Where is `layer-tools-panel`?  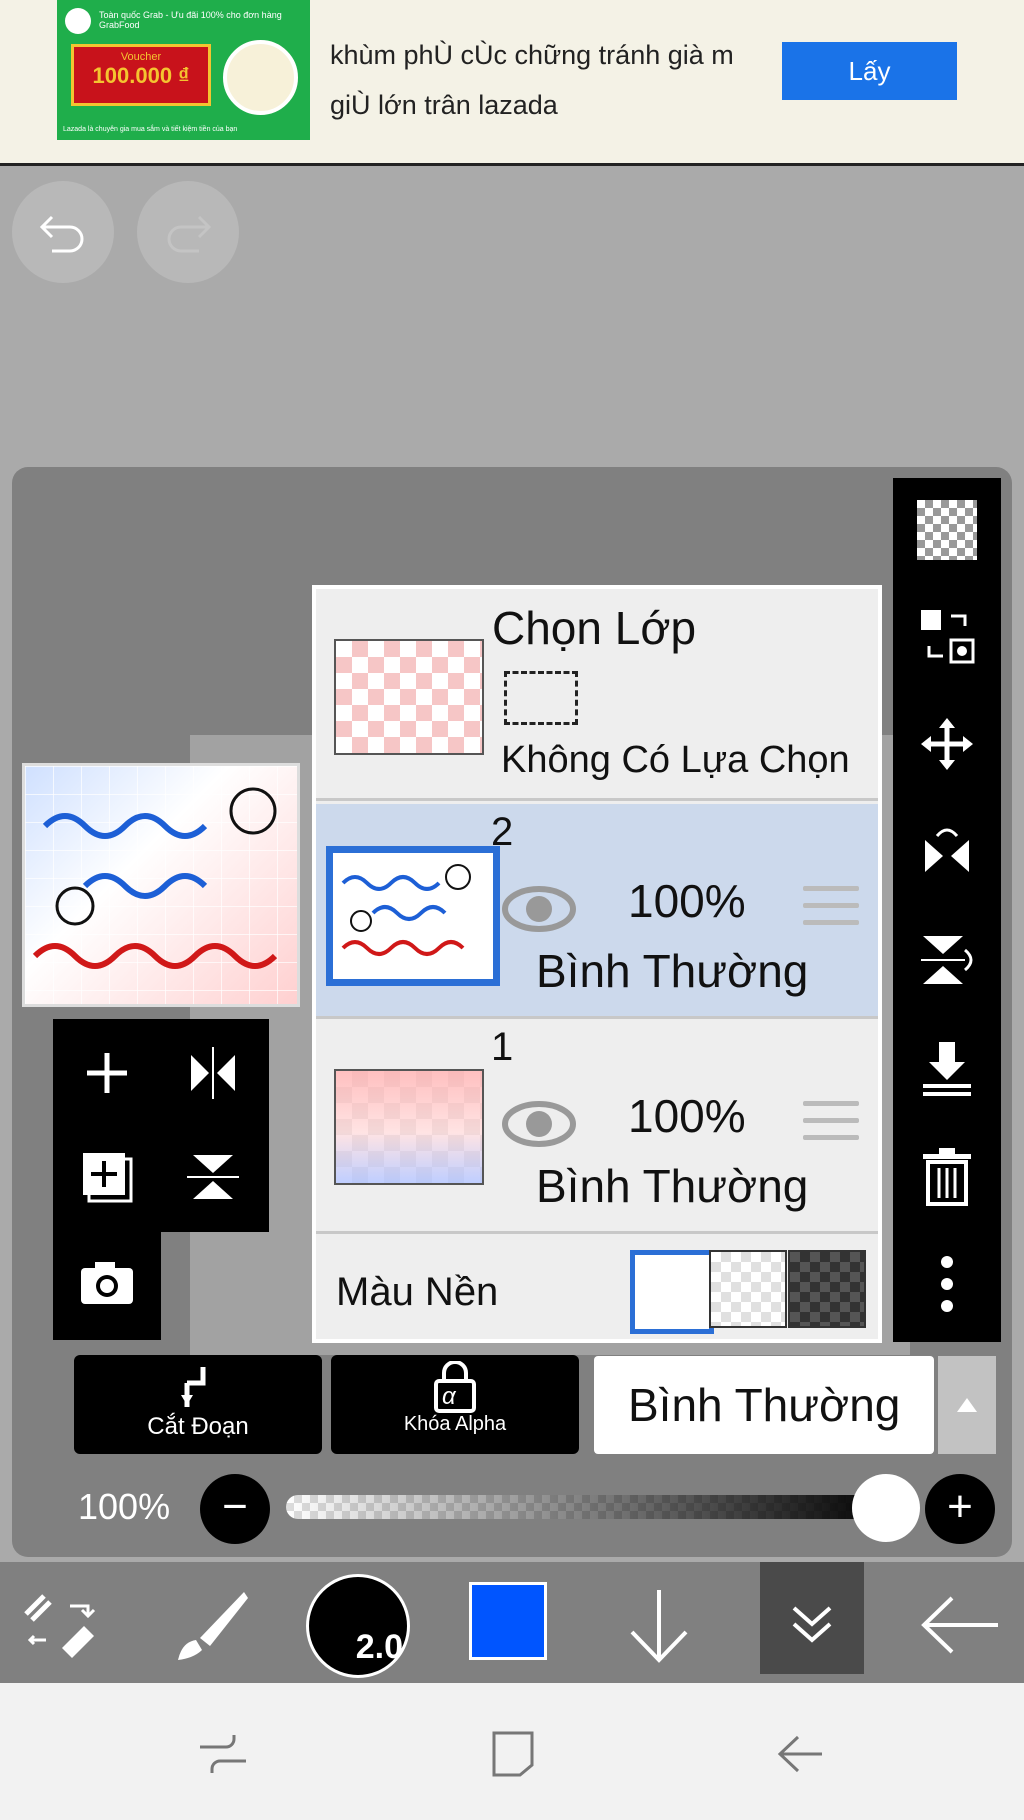
layer-tools-panel is located at coordinates (161, 1125).